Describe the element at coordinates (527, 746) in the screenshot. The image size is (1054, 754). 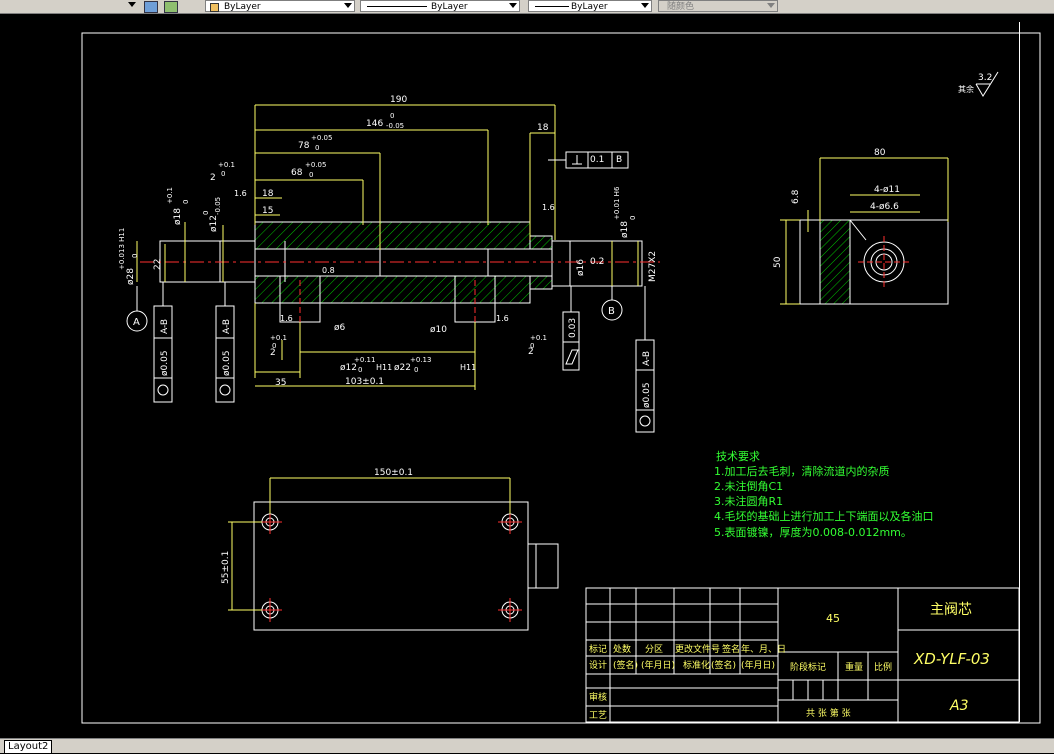
I see `layout-tab-bar: Layout2` at that location.